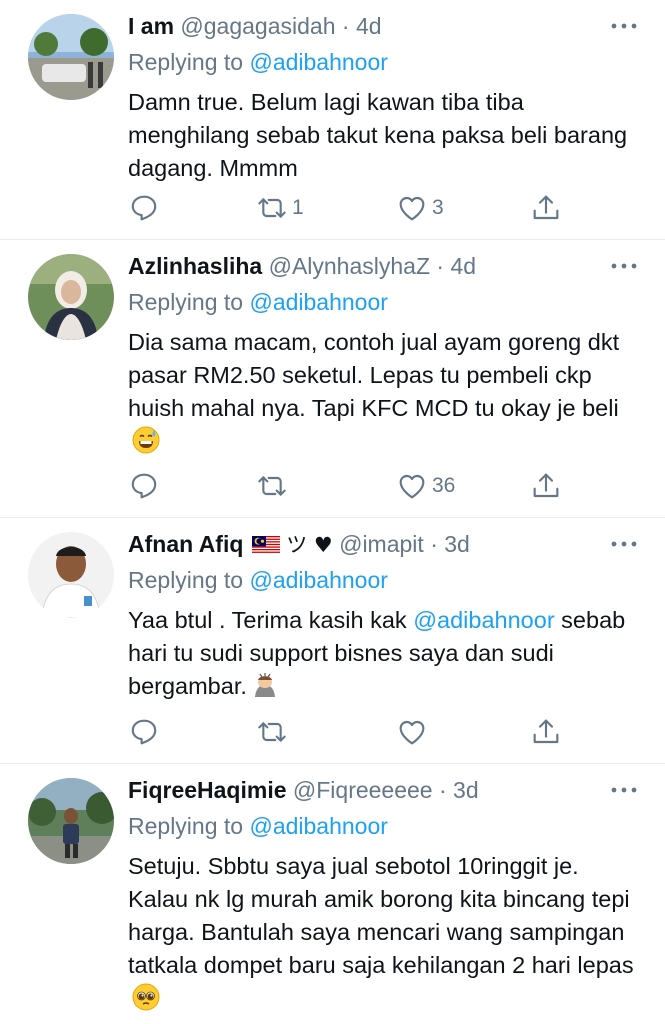  Describe the element at coordinates (309, 545) in the screenshot. I see `name-suffix: ツ ♥` at that location.